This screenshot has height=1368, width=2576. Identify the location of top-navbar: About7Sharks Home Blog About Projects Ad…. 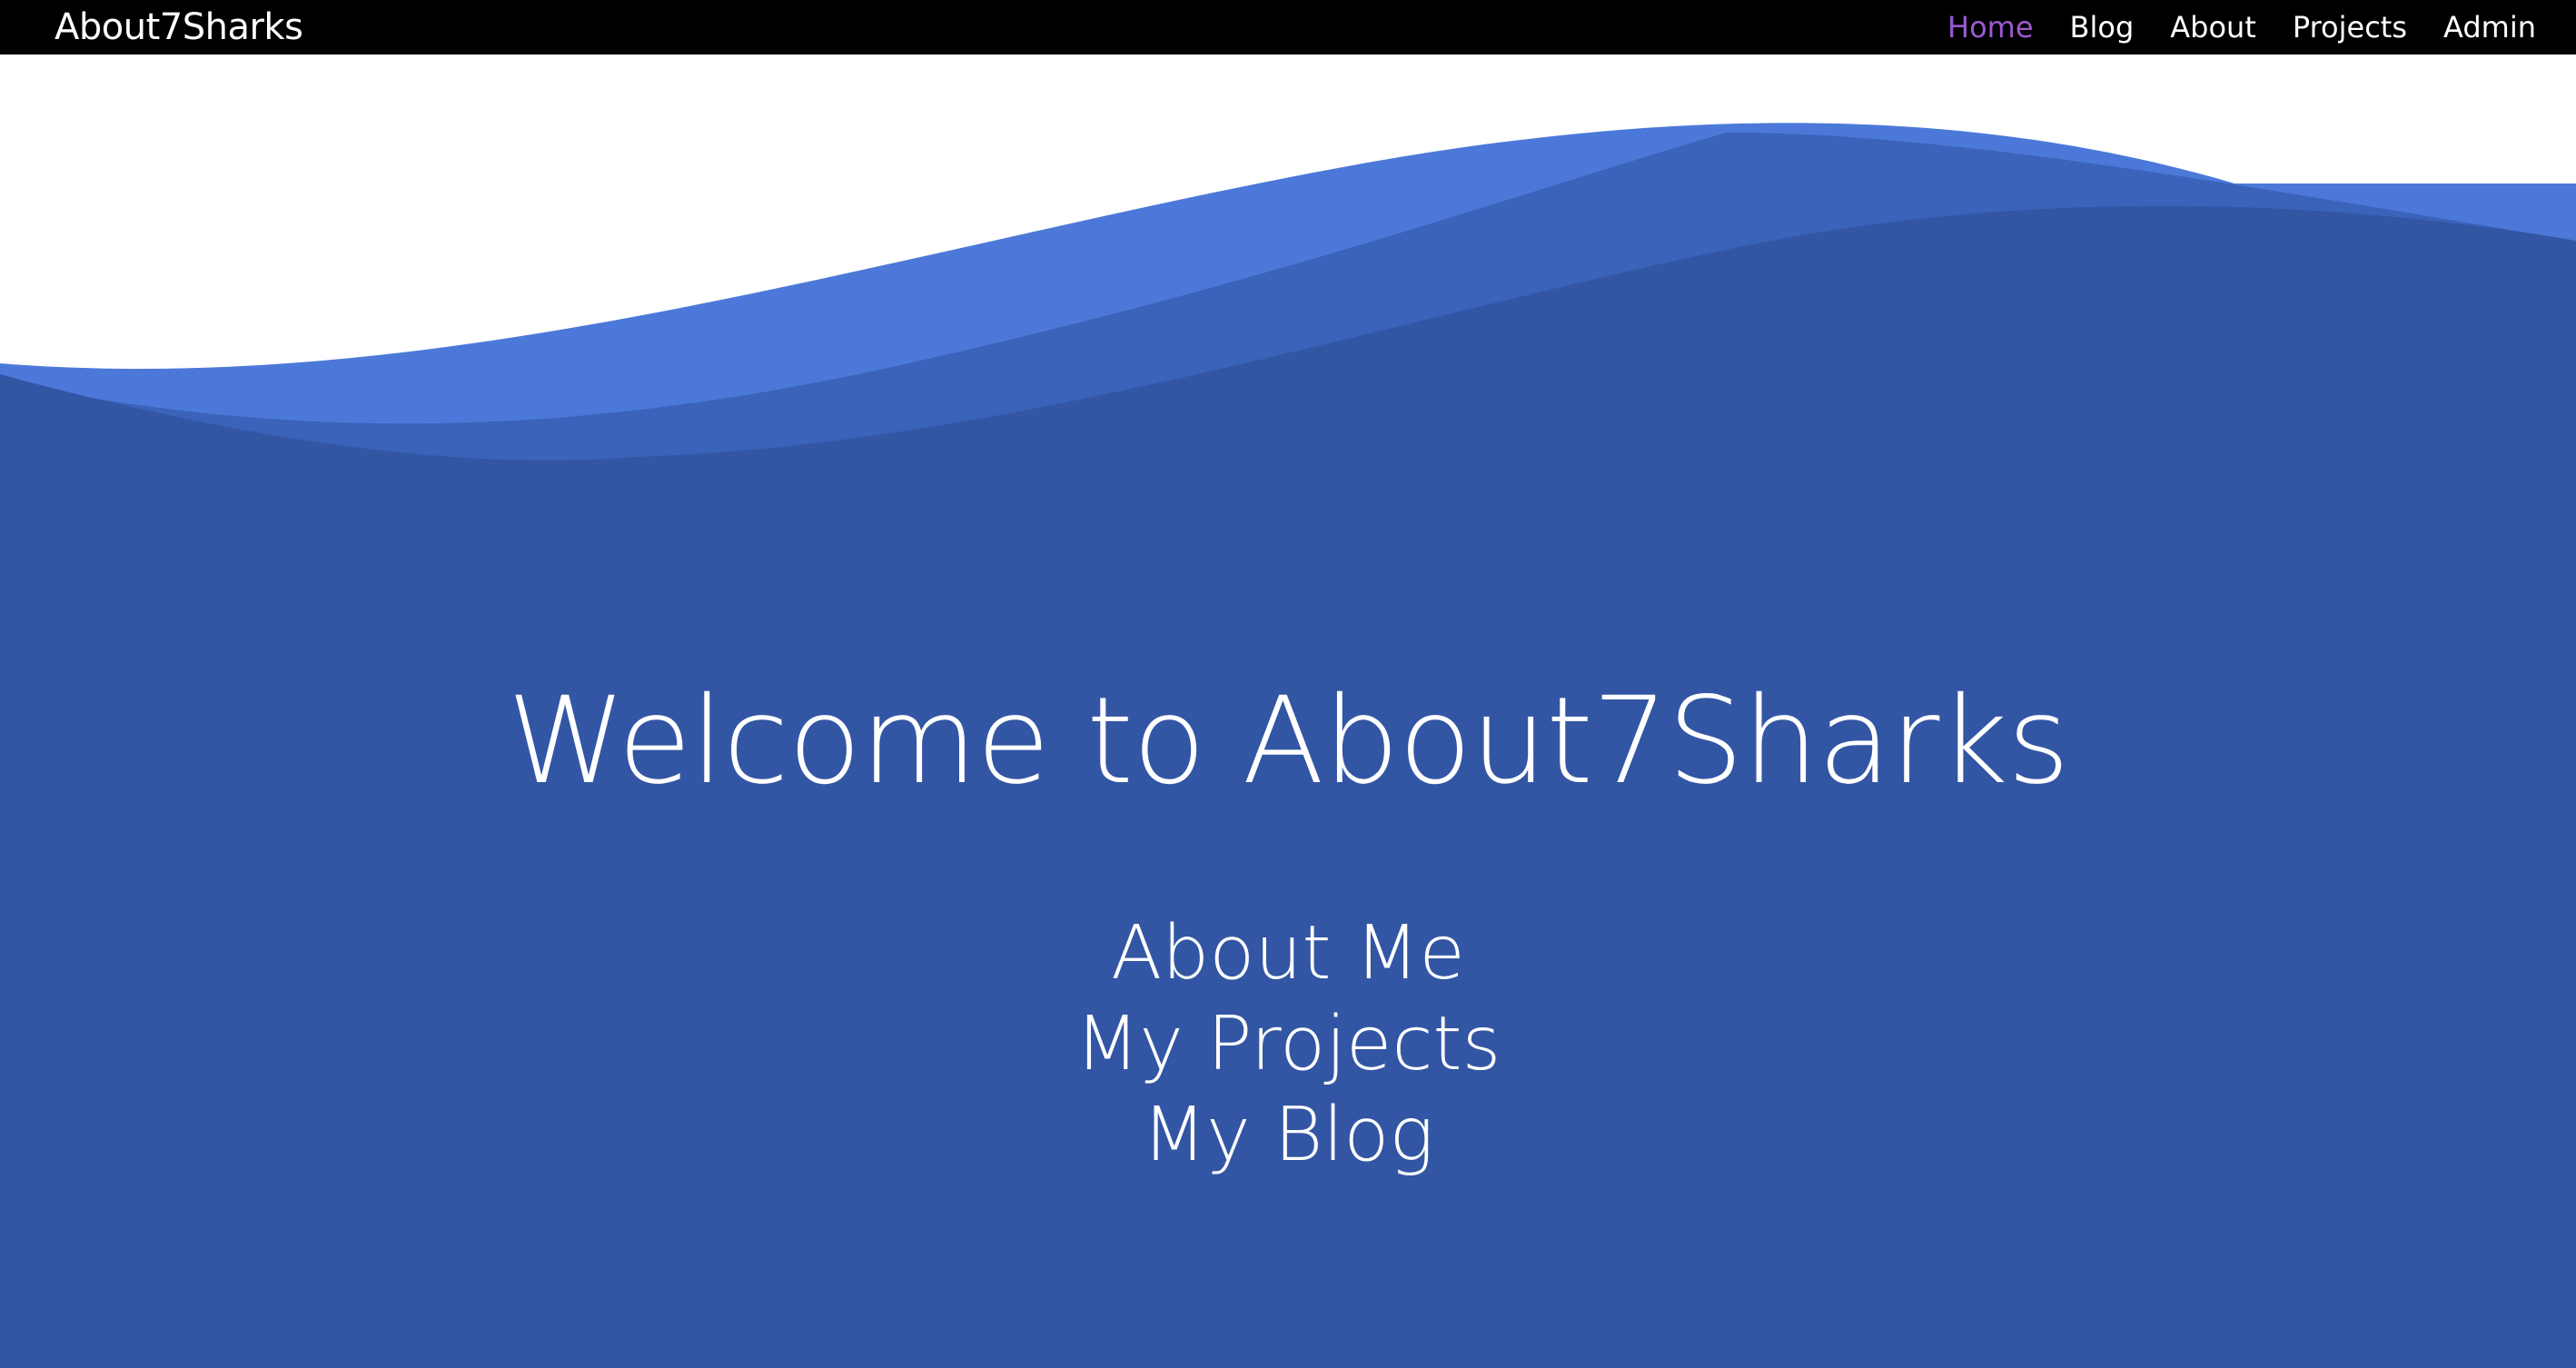
(1288, 27).